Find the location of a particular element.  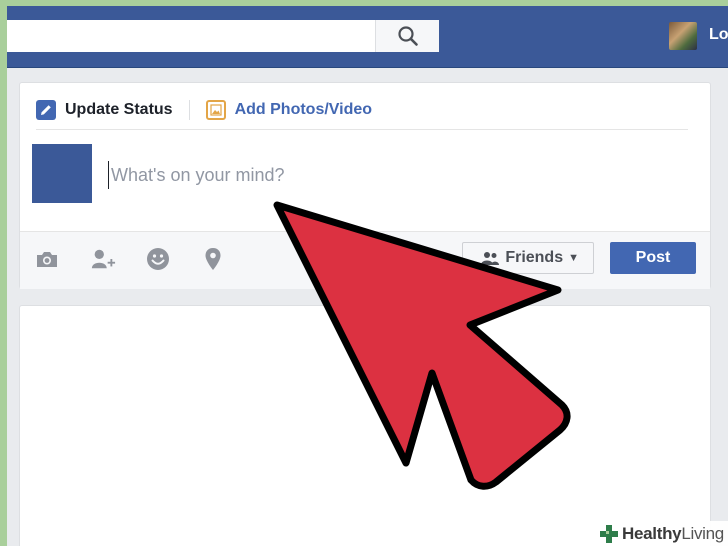

watermark-brand: Healthy is located at coordinates (652, 533).